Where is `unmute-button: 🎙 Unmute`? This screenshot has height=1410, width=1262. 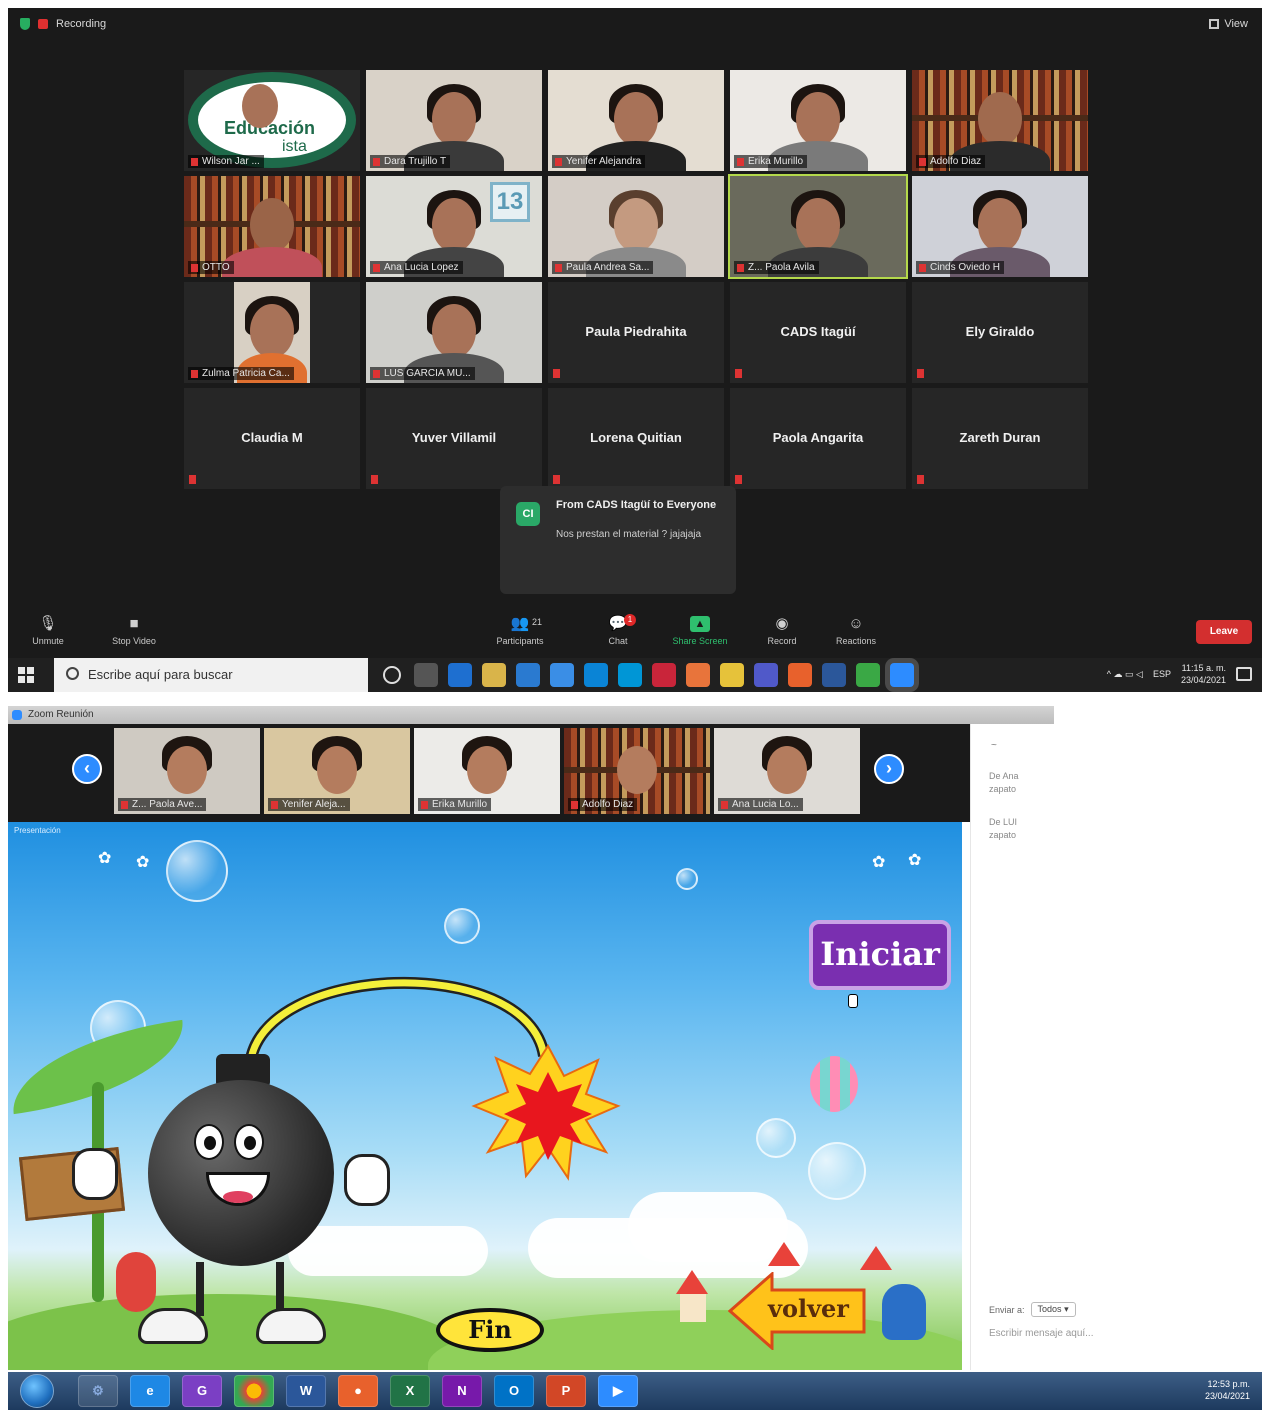
unmute-button: 🎙 Unmute is located at coordinates (48, 631).